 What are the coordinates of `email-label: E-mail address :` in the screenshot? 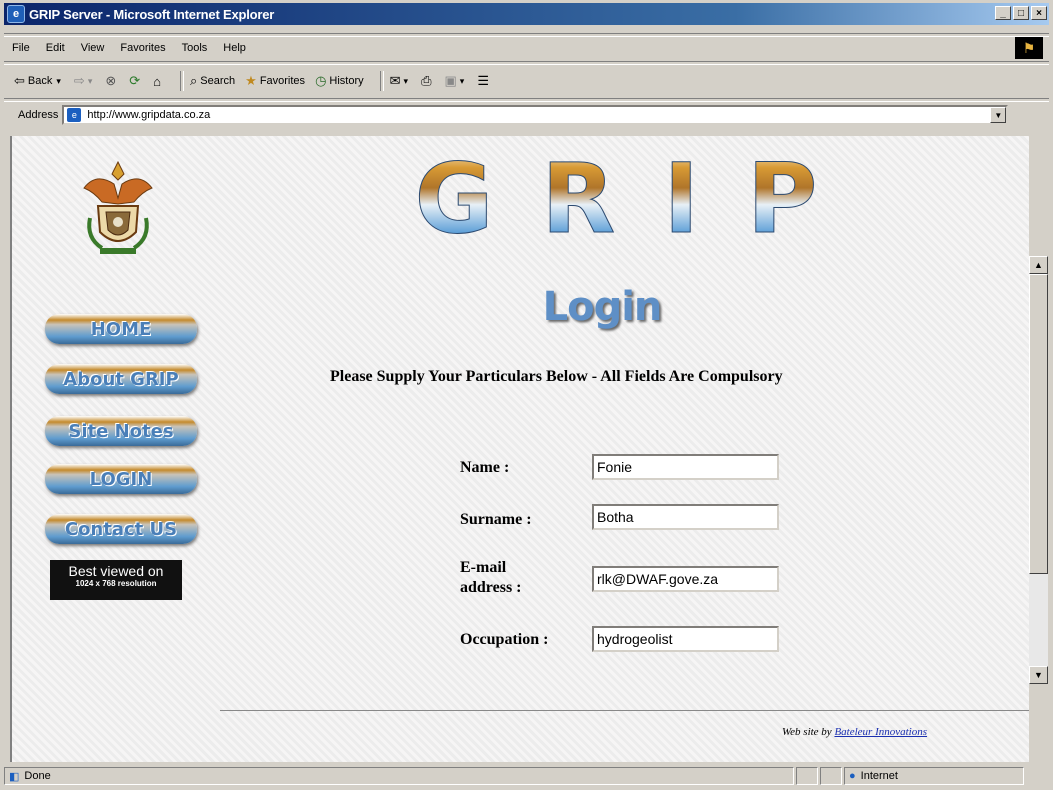 It's located at (491, 578).